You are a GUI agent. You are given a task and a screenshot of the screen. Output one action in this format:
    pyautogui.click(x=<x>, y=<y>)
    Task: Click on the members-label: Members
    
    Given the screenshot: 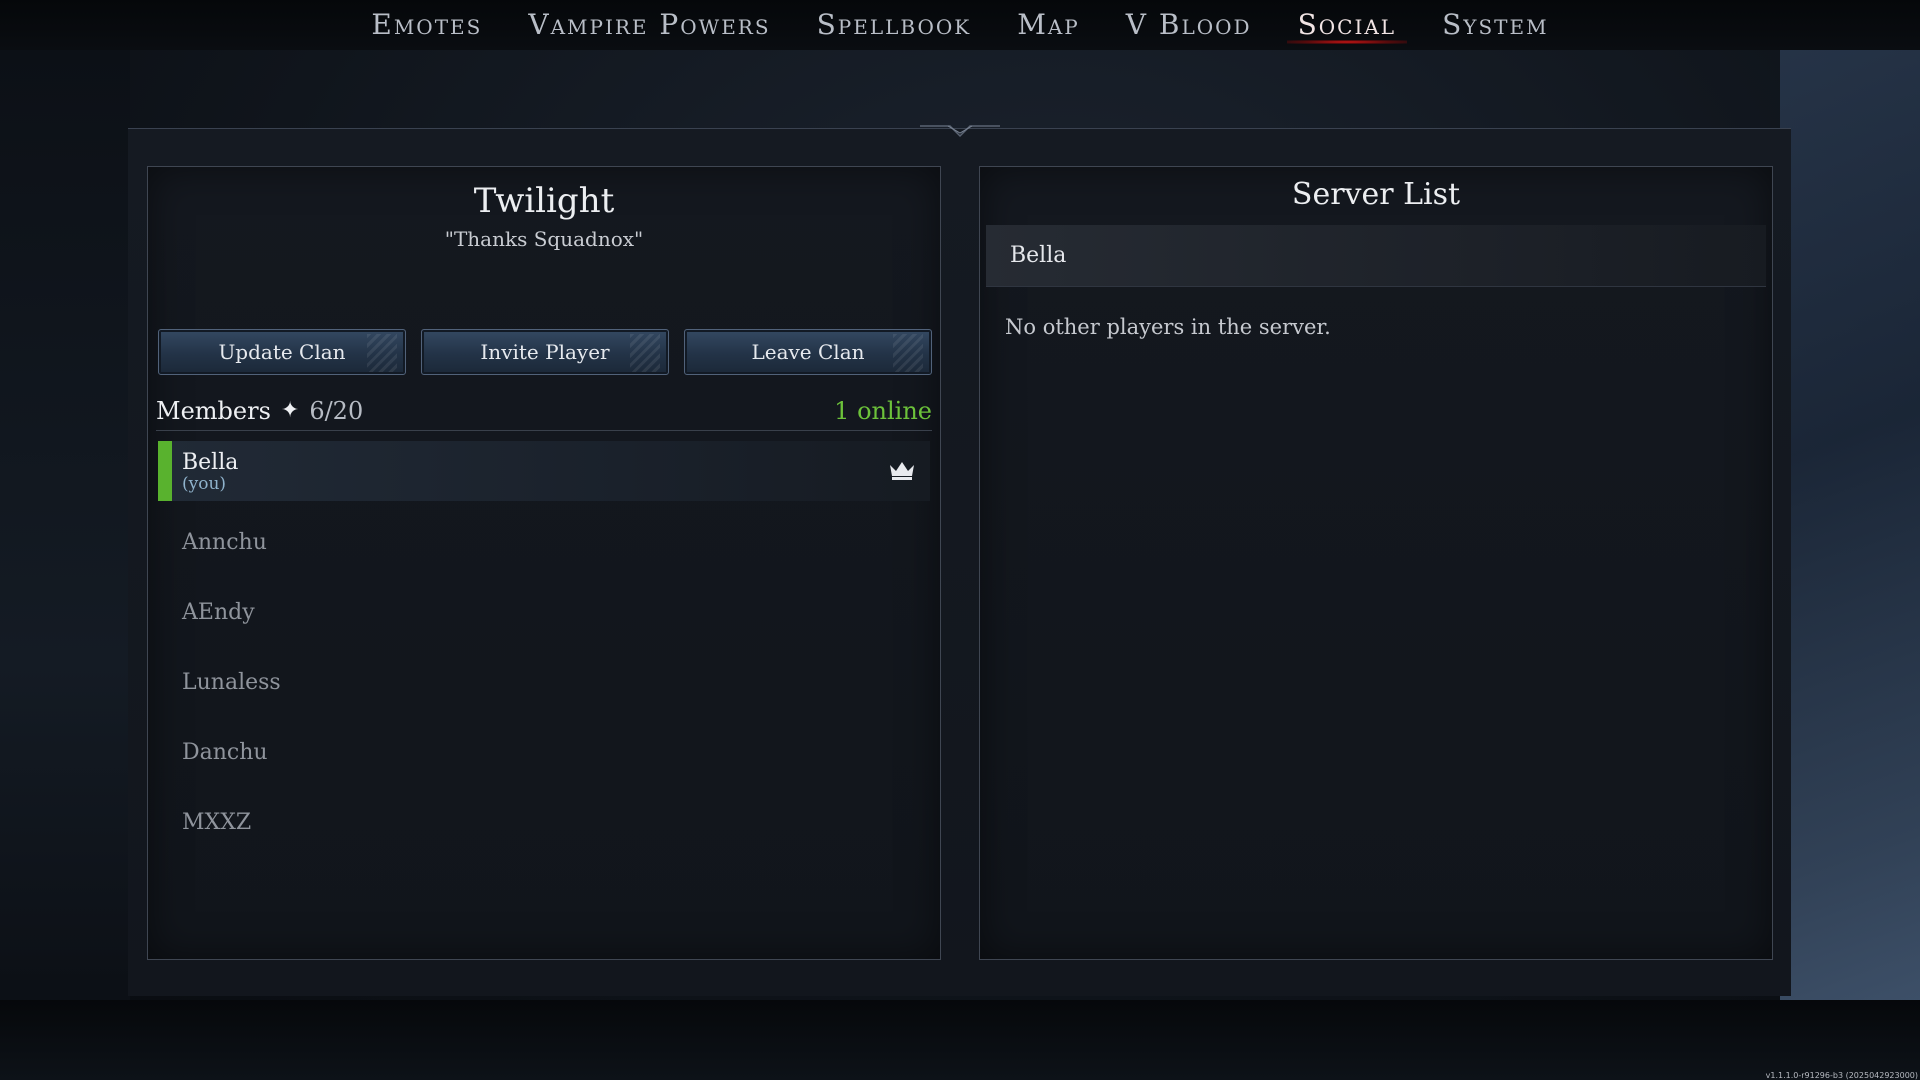 What is the action you would take?
    pyautogui.click(x=213, y=410)
    